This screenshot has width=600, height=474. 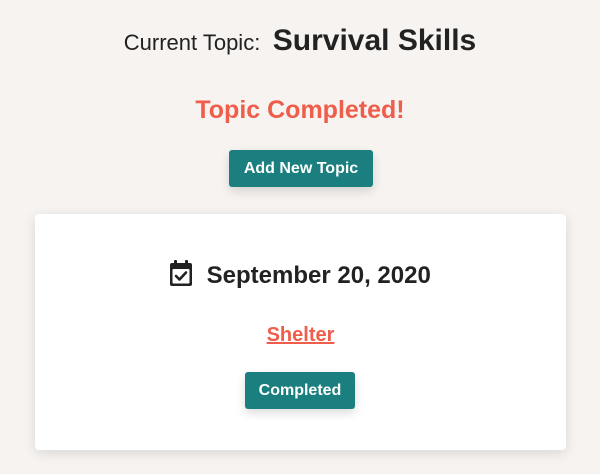 I want to click on calendar-check-icon, so click(x=181, y=273).